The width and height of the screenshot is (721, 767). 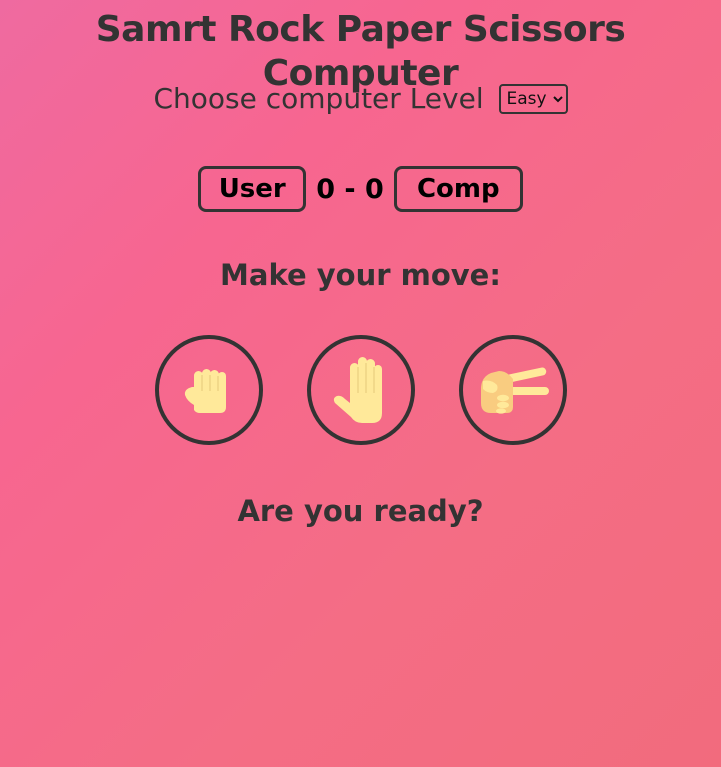 What do you see at coordinates (360, 275) in the screenshot?
I see `move-prompt: Make your move:` at bounding box center [360, 275].